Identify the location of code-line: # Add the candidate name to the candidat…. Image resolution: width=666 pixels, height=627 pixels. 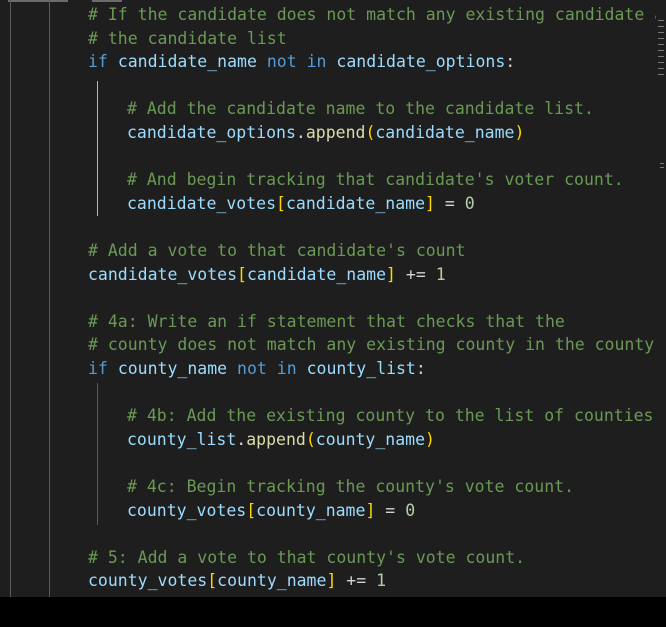
(360, 109).